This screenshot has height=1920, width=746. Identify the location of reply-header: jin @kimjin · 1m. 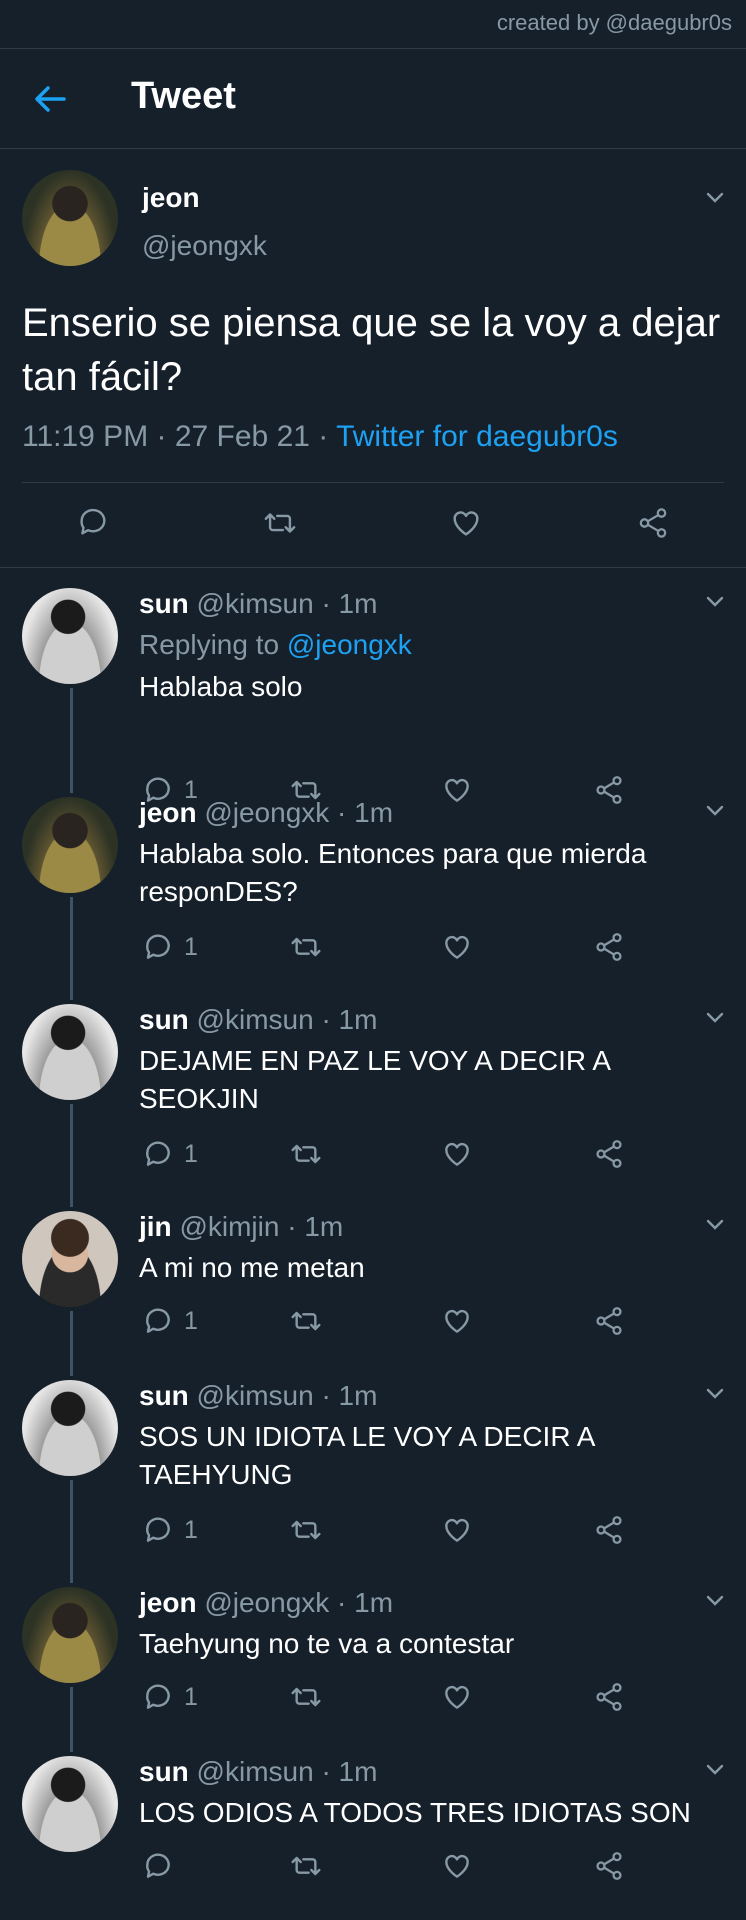
(241, 1227).